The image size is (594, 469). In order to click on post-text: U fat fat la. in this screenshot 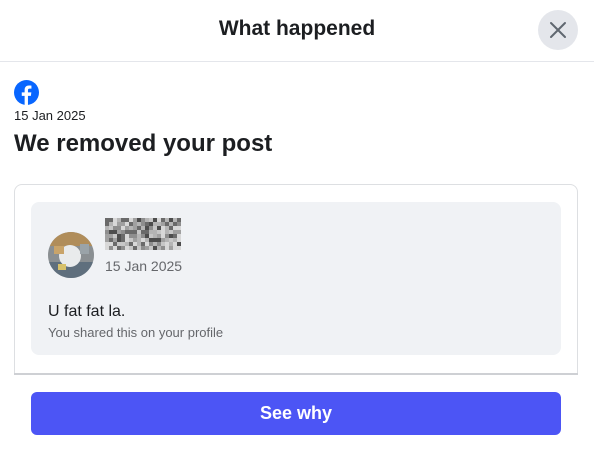, I will do `click(87, 311)`.